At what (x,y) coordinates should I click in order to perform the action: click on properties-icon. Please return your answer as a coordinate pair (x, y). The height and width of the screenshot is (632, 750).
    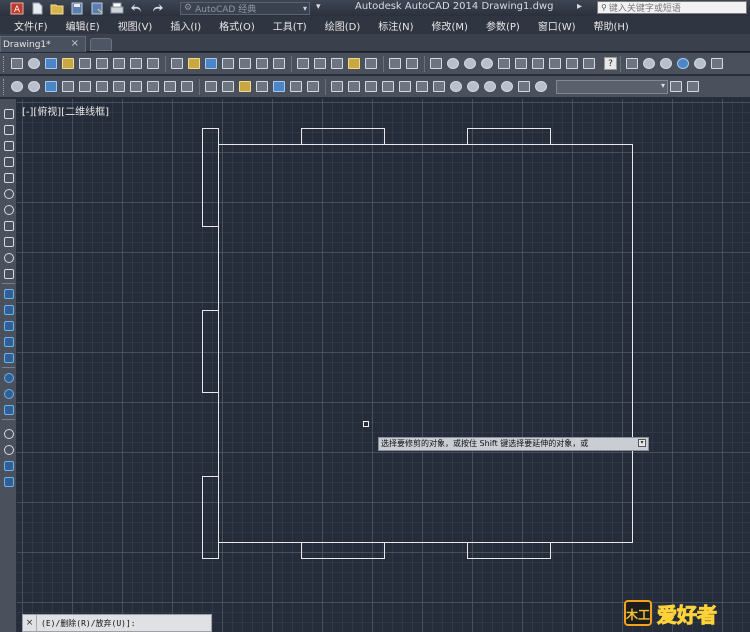
    Looking at the image, I should click on (503, 63).